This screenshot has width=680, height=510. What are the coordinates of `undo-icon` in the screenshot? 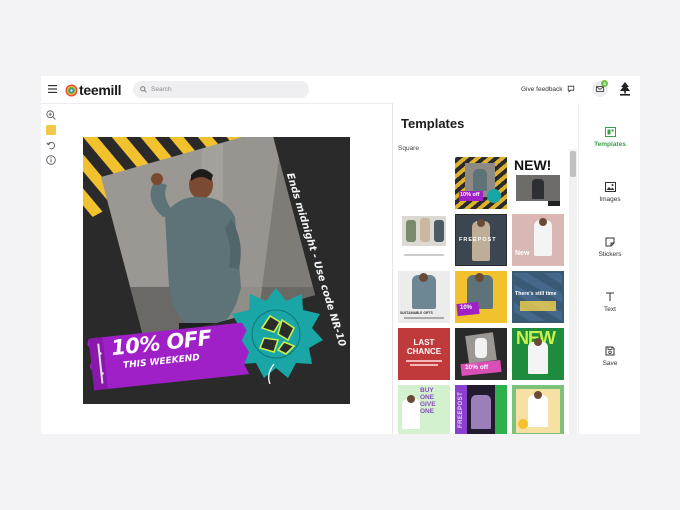 It's located at (50, 145).